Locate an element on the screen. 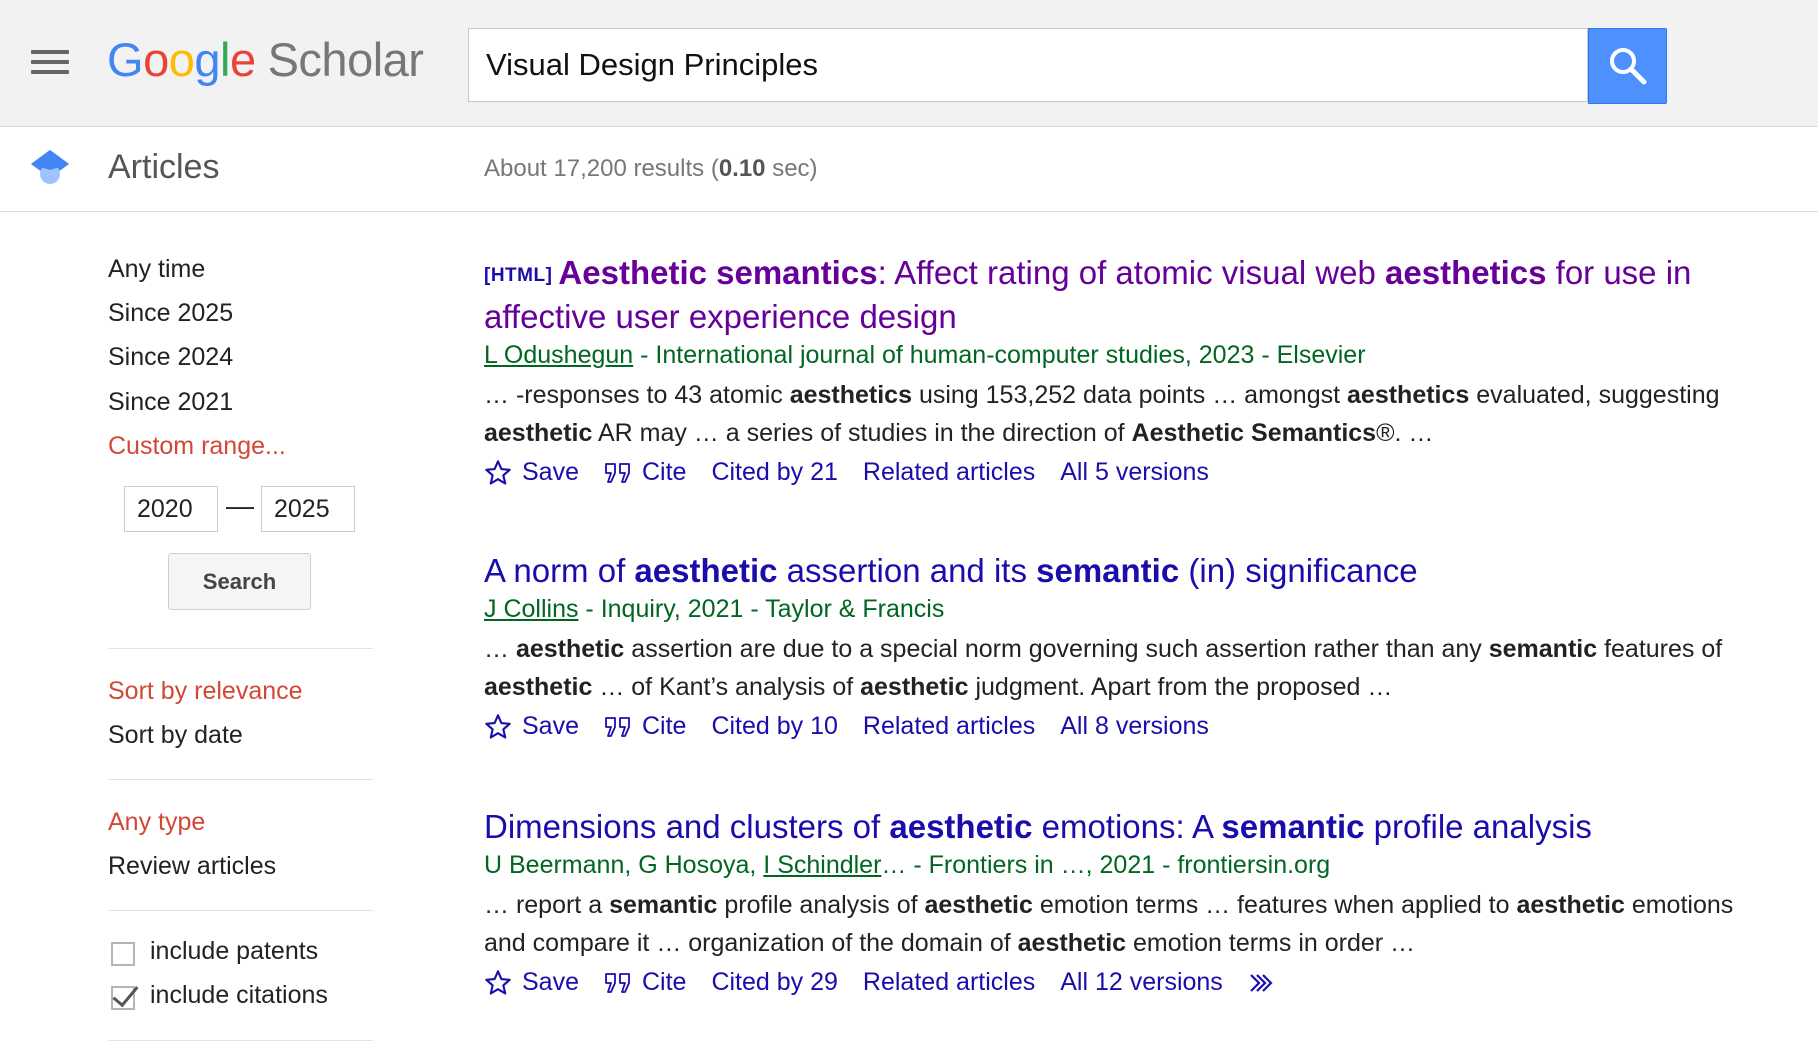 This screenshot has height=1042, width=1818. filter-any-type: Any type is located at coordinates (156, 822).